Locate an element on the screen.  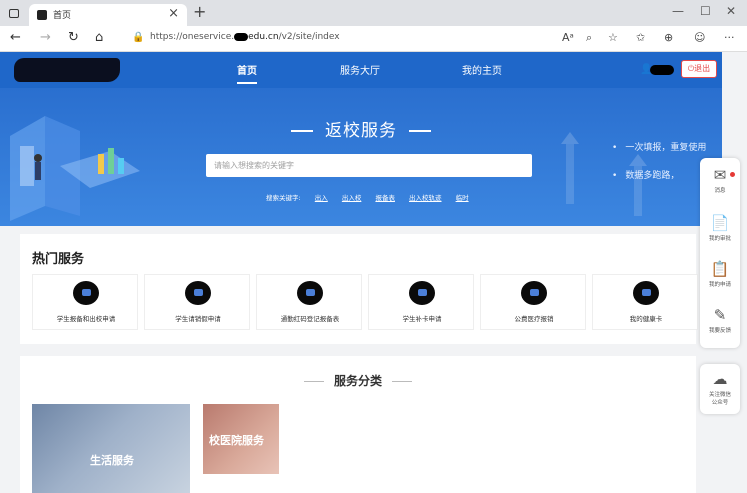
favicon-icon is located at coordinates (42, 15).